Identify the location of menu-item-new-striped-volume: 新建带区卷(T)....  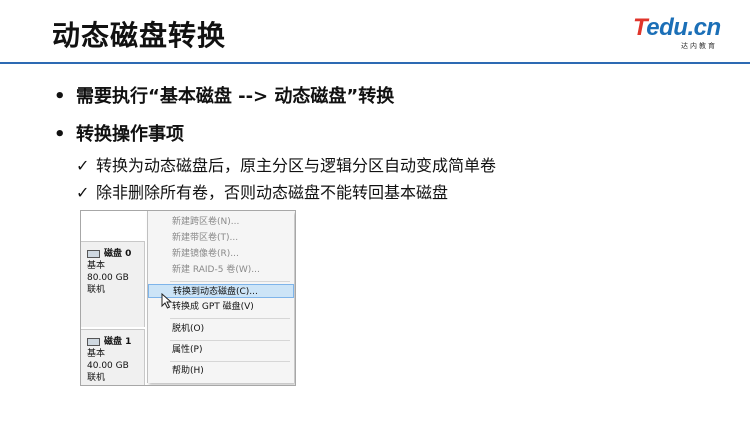
(221, 238).